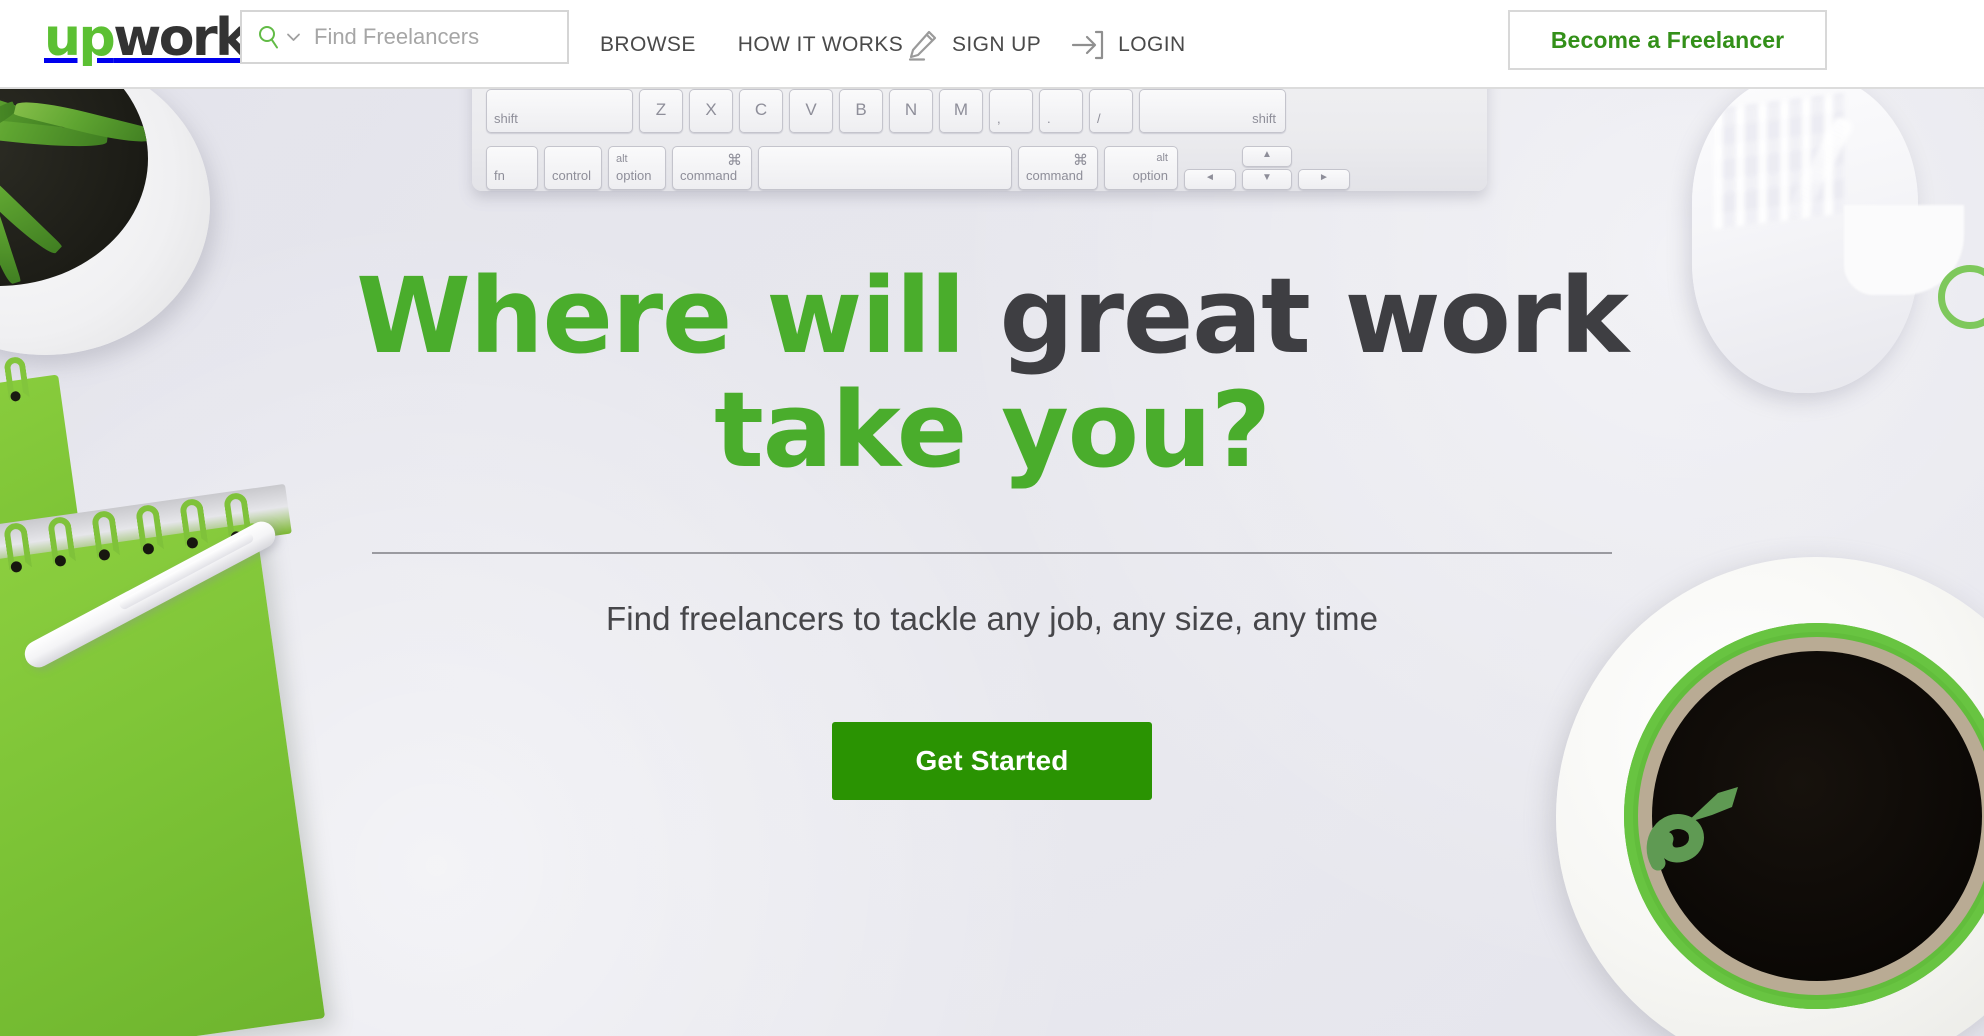 The width and height of the screenshot is (1984, 1036). What do you see at coordinates (922, 45) in the screenshot?
I see `pencil-icon` at bounding box center [922, 45].